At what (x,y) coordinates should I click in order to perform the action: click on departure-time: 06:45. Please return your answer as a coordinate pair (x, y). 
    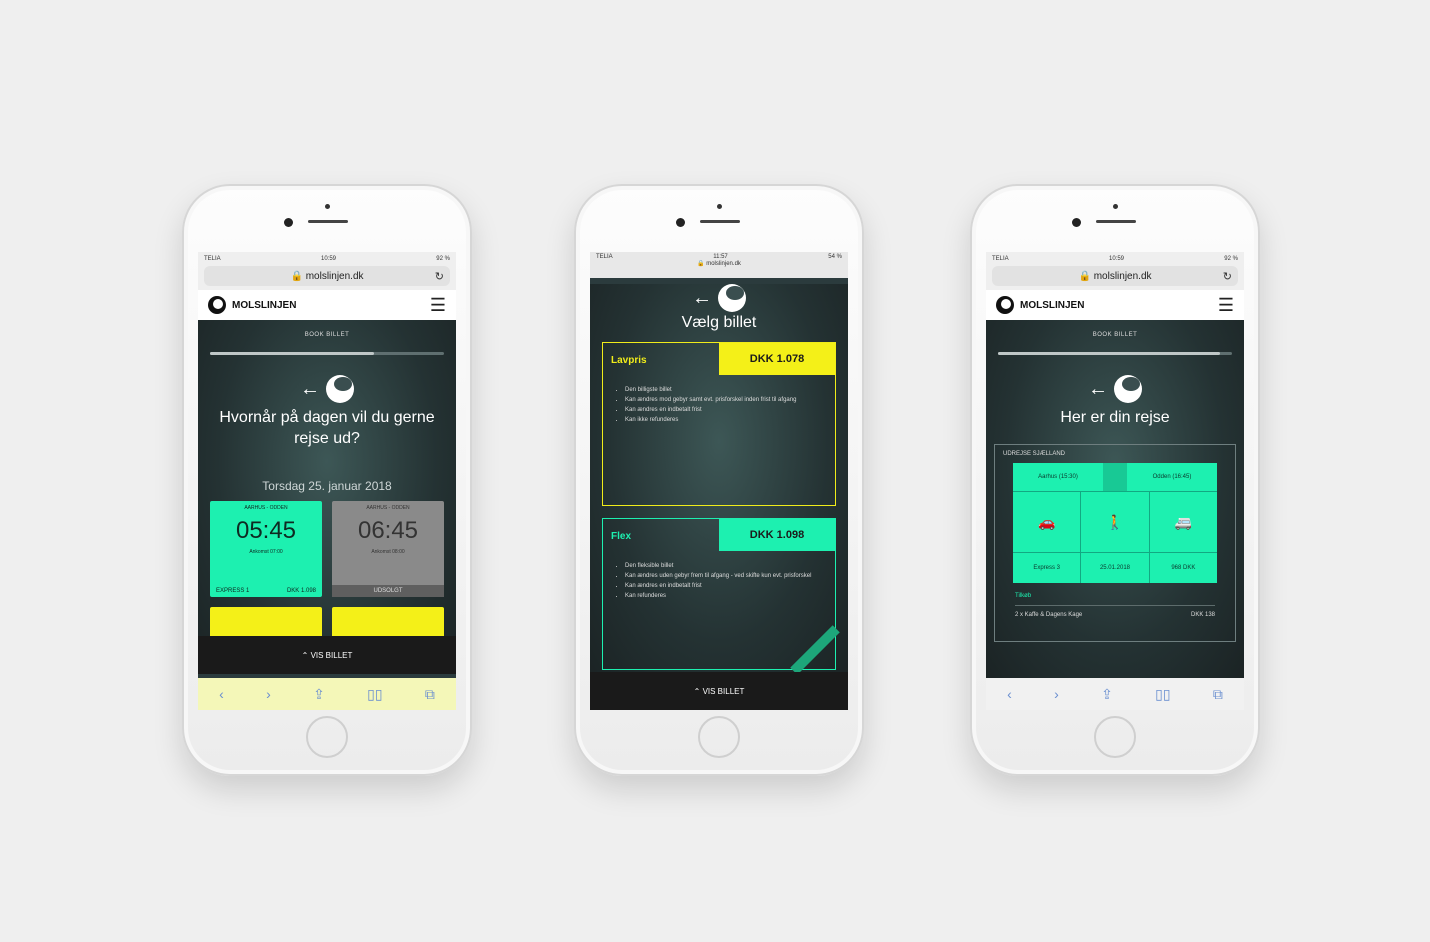
    Looking at the image, I should click on (388, 530).